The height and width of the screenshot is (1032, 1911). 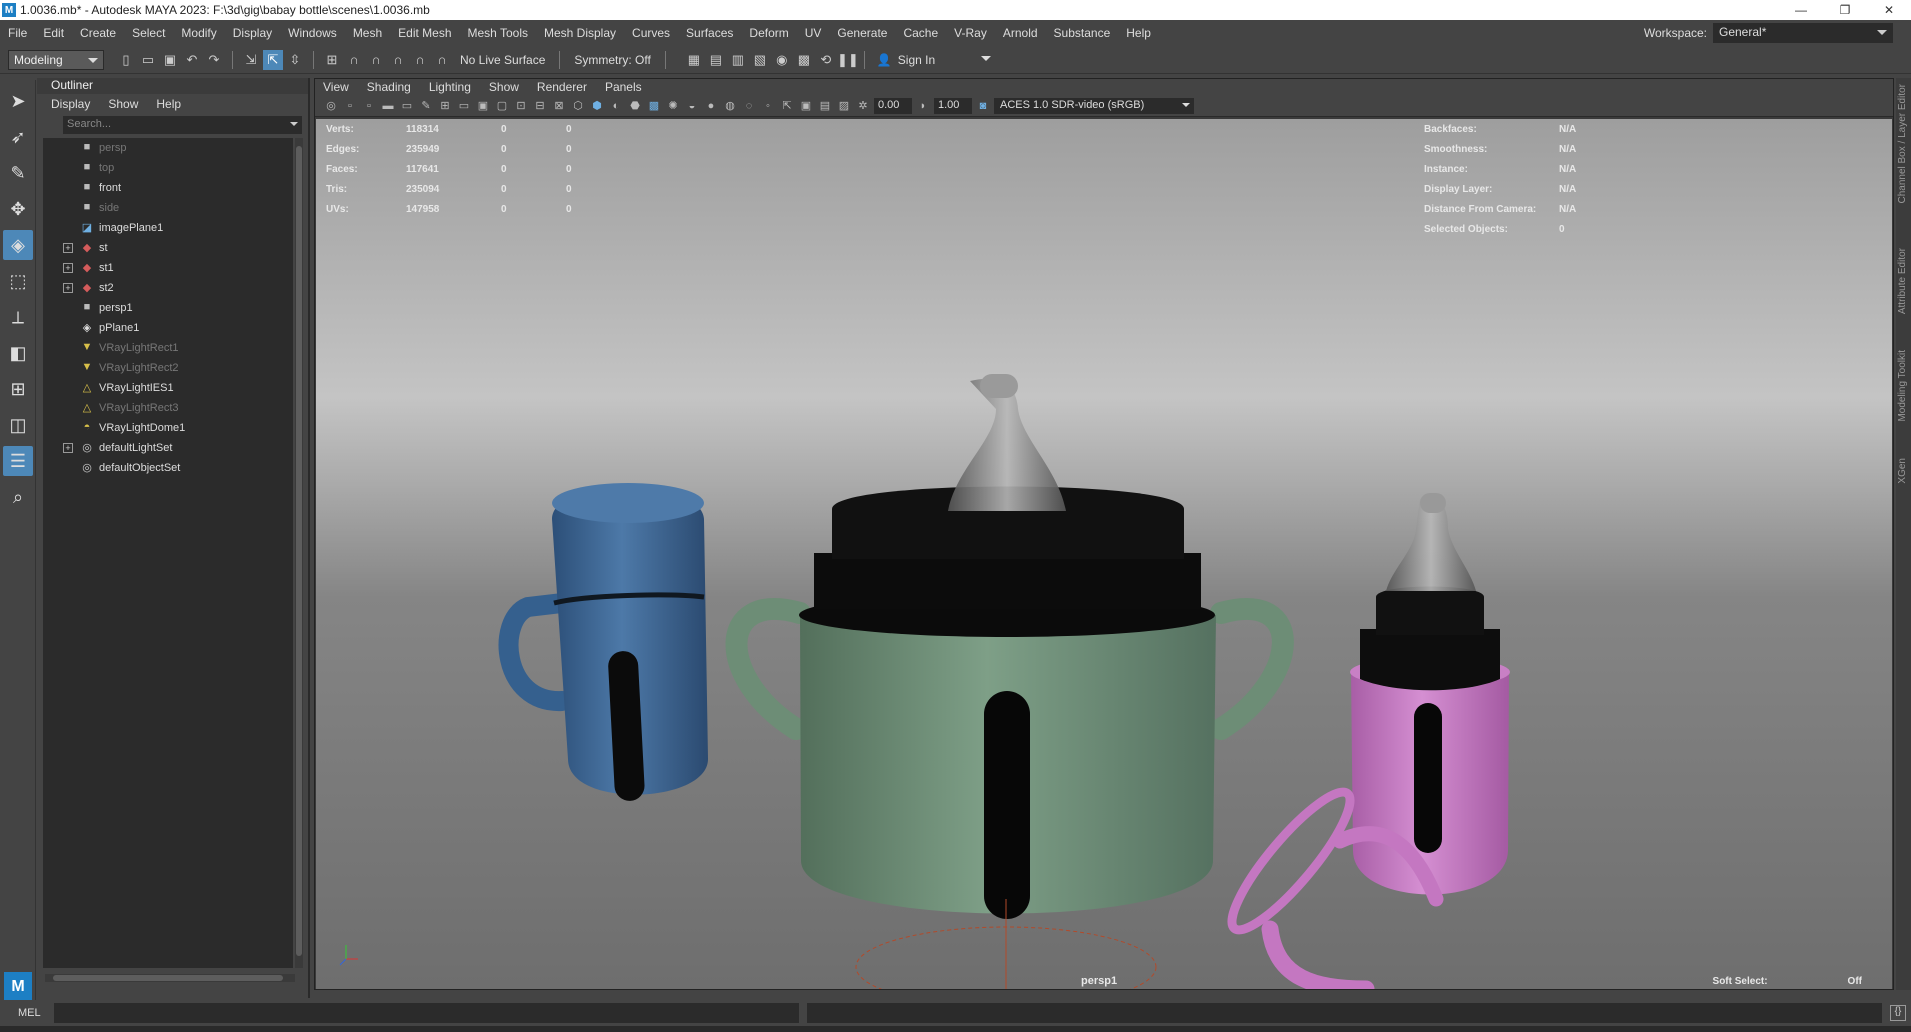 I want to click on menu-display: Display, so click(x=252, y=33).